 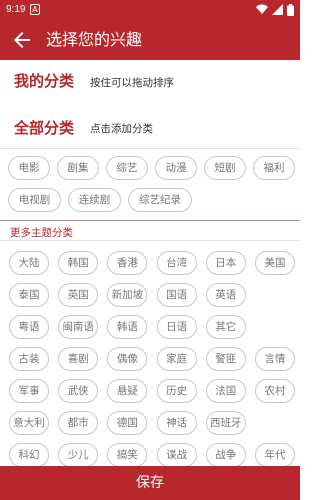 I want to click on category-chip: 农村, so click(x=275, y=391).